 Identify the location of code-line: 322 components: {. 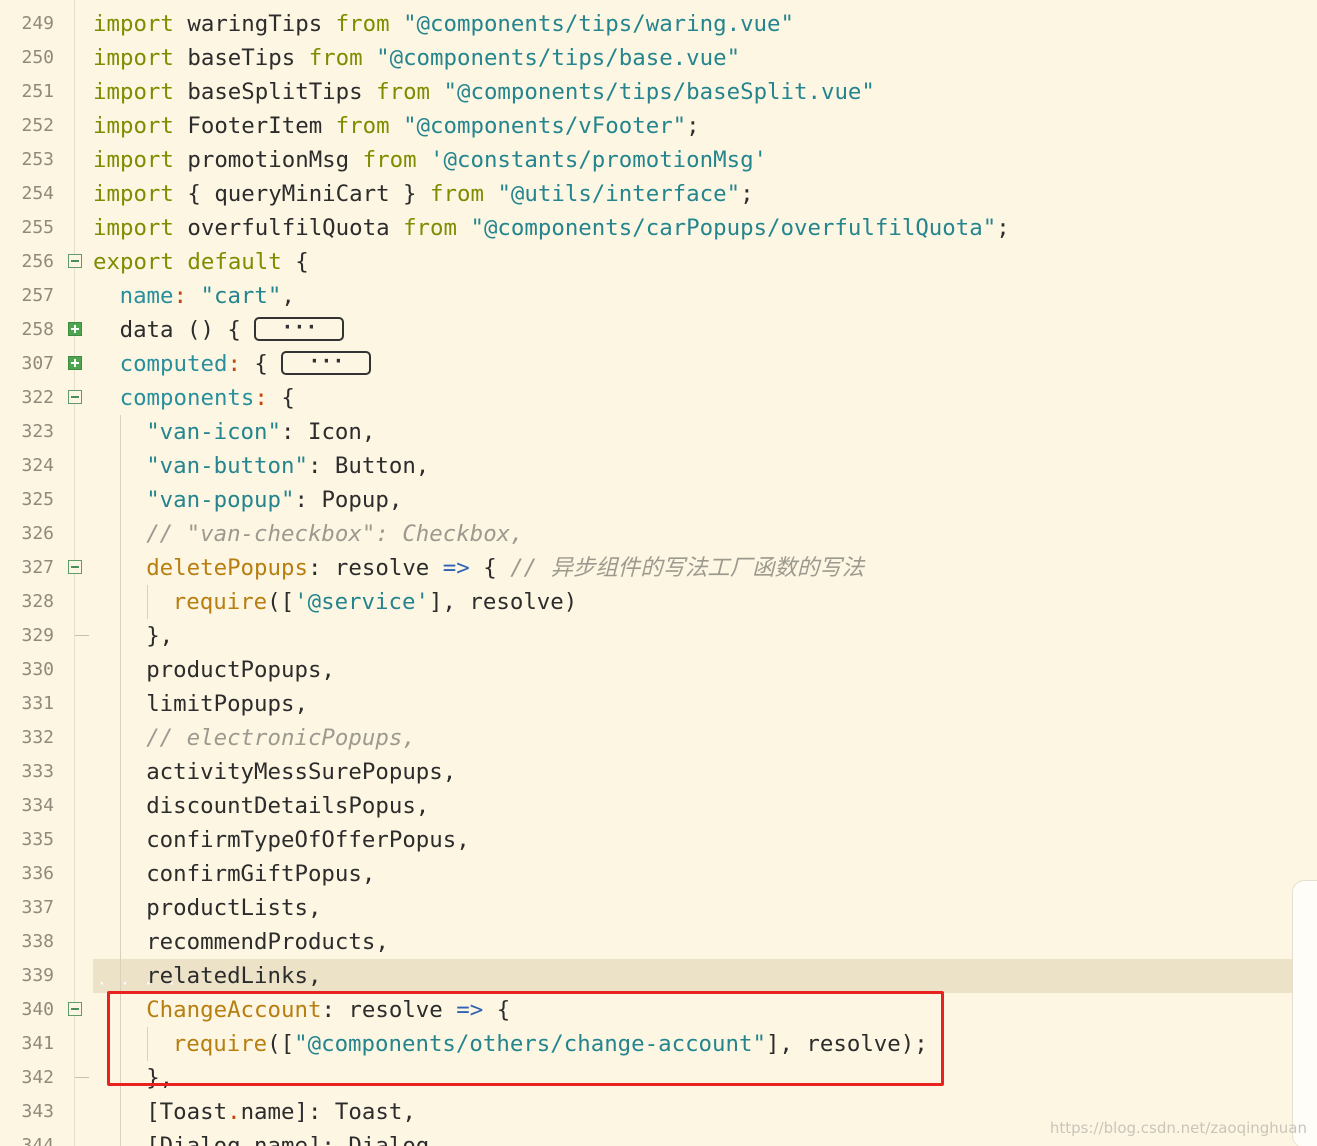
(658, 398).